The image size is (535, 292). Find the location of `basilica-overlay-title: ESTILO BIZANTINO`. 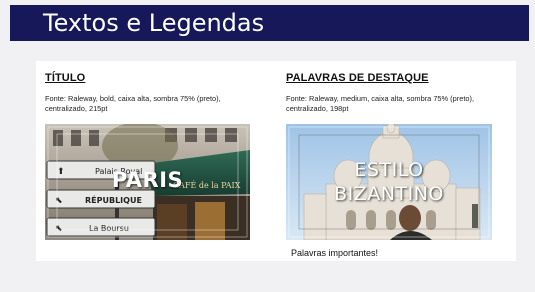

basilica-overlay-title: ESTILO BIZANTINO is located at coordinates (389, 182).